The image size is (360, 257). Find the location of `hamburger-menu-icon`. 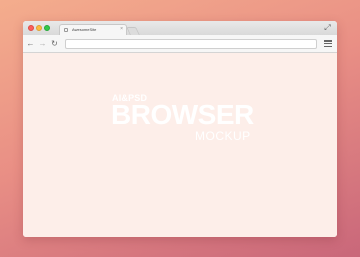

hamburger-menu-icon is located at coordinates (328, 44).